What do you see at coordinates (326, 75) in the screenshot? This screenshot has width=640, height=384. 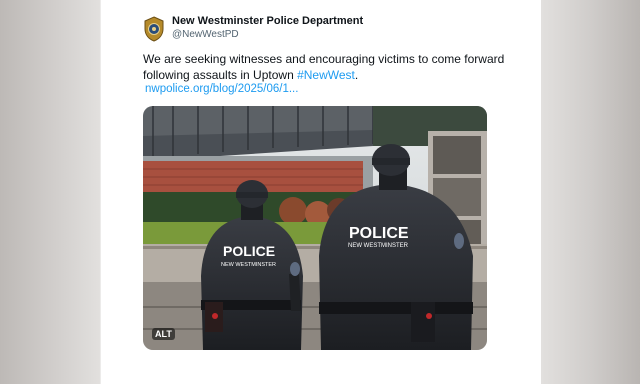 I see `hashtag-link: #NewWest` at bounding box center [326, 75].